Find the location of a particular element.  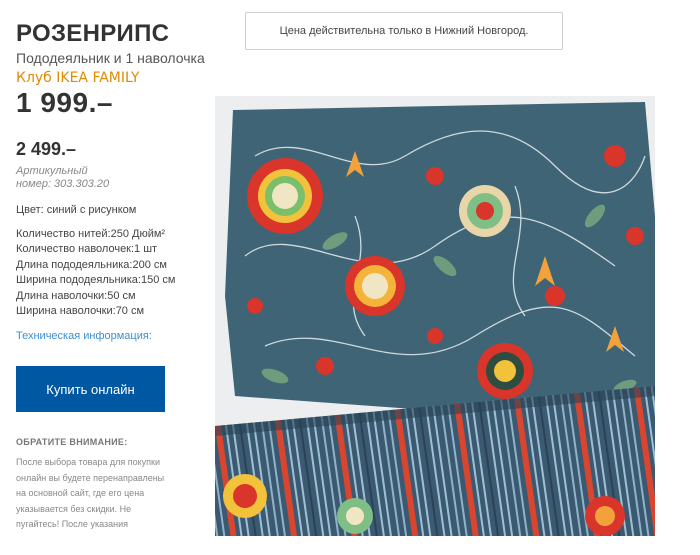

spec-item: Ширина пододеяльника:150 см is located at coordinates (96, 280).